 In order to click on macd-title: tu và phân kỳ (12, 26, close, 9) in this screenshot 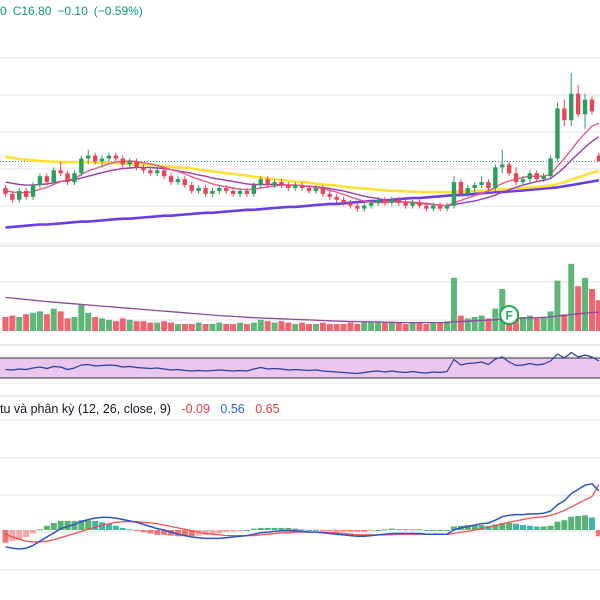, I will do `click(85, 409)`.